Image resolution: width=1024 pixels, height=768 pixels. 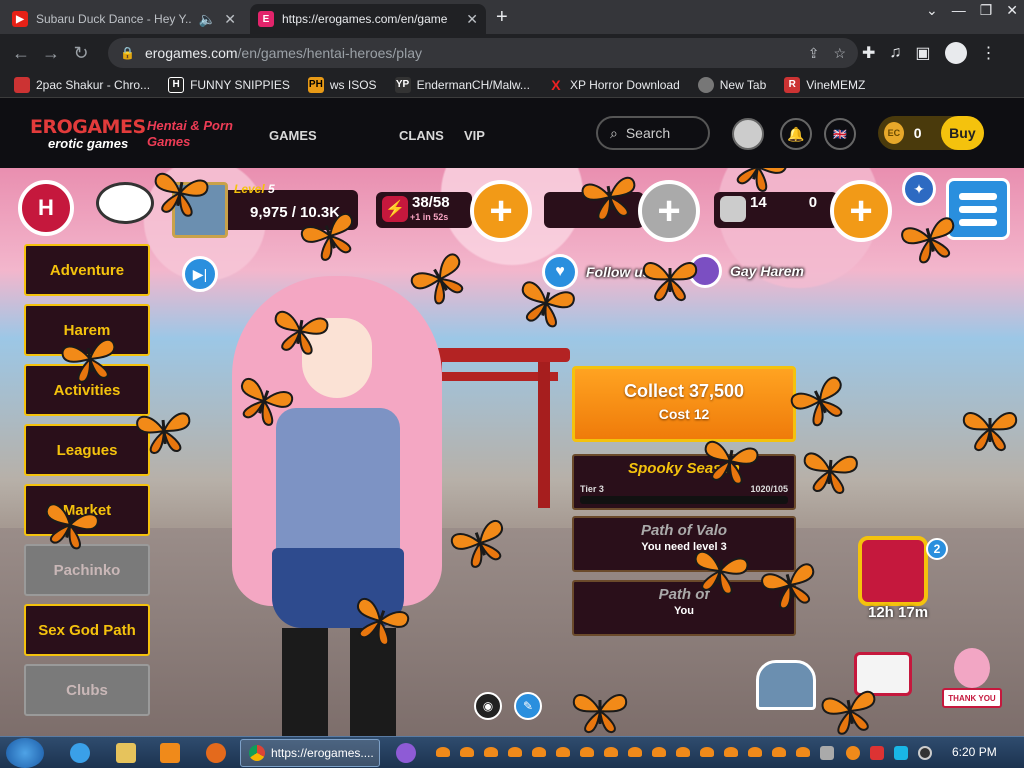 What do you see at coordinates (293, 135) in the screenshot?
I see `nav-games: GAMES` at bounding box center [293, 135].